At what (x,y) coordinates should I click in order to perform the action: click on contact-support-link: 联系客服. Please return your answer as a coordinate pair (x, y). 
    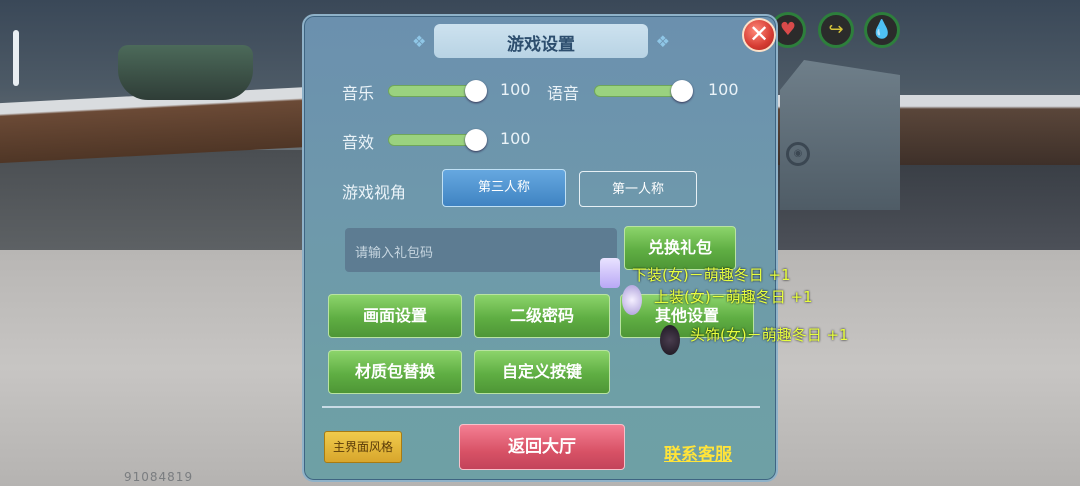
    Looking at the image, I should click on (698, 452).